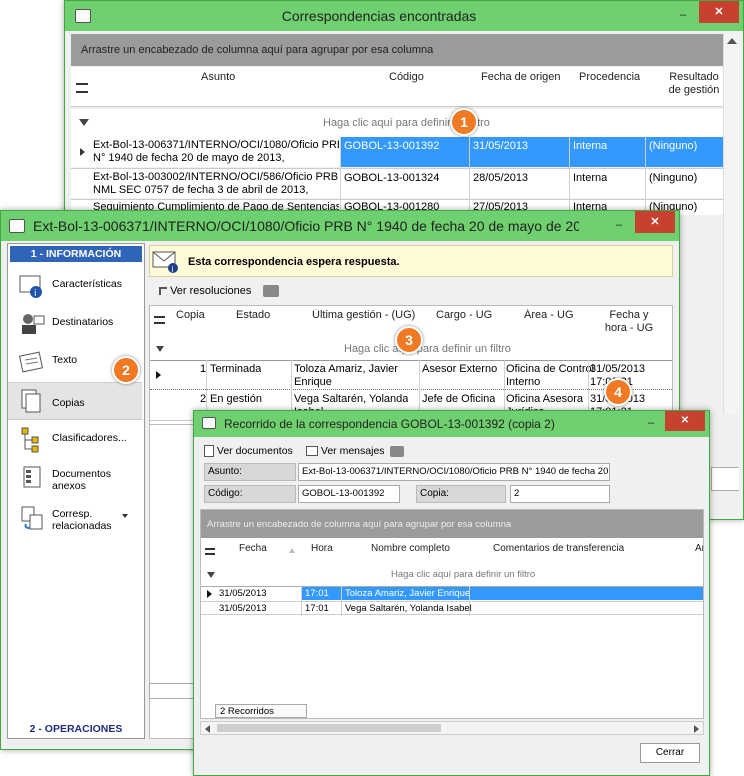  What do you see at coordinates (163, 291) in the screenshot?
I see `resolutions-icon` at bounding box center [163, 291].